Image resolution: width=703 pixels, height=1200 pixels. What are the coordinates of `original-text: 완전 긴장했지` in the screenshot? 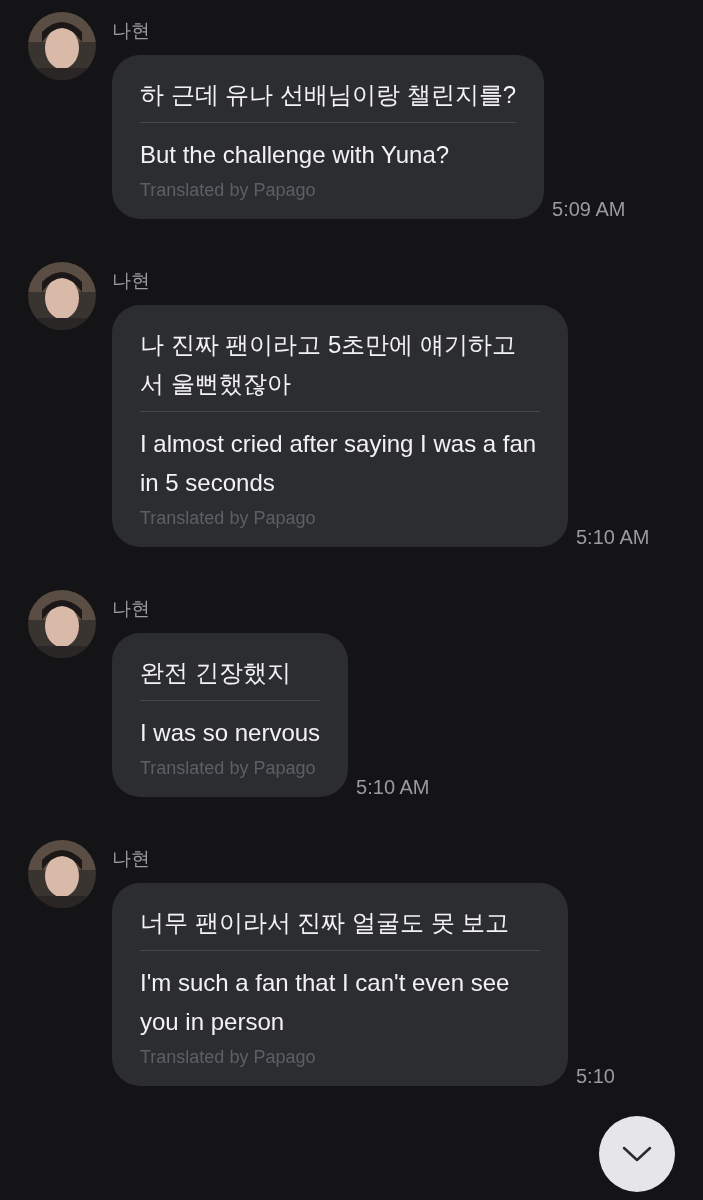 It's located at (216, 673).